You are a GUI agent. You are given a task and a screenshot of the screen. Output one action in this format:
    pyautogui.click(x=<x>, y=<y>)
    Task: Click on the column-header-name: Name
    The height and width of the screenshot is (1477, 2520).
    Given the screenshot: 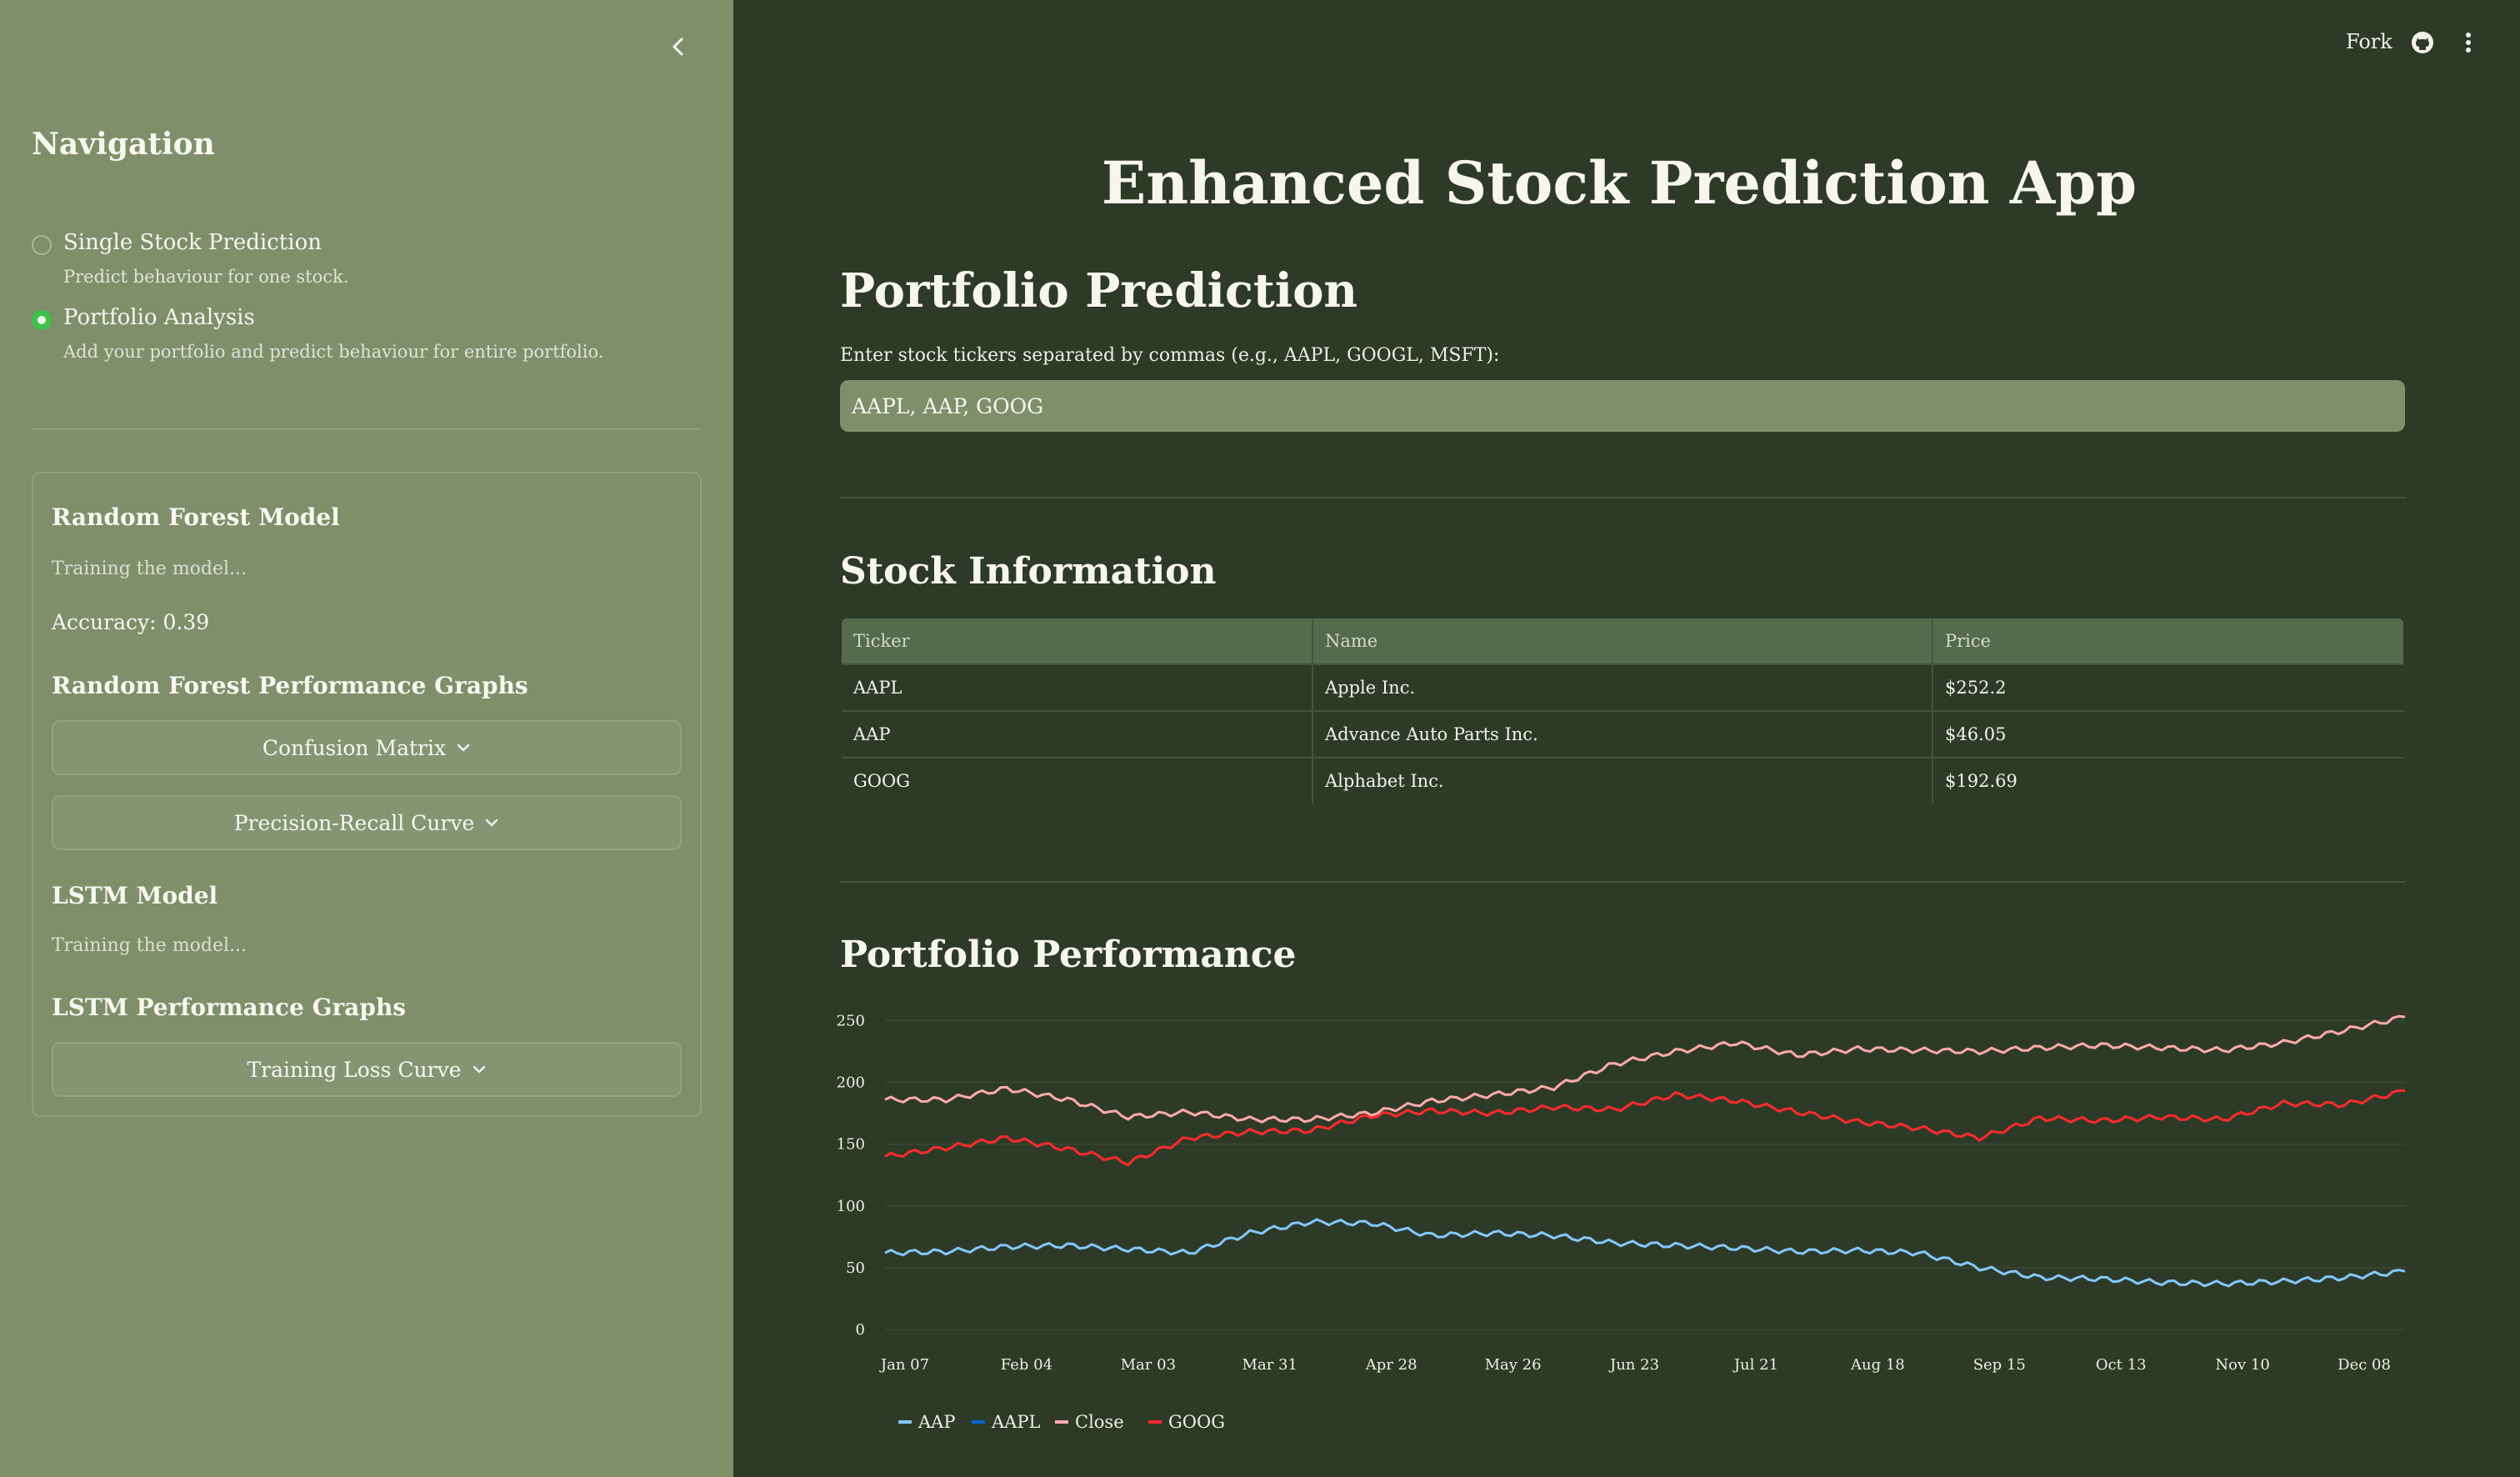 What is the action you would take?
    pyautogui.click(x=1622, y=641)
    